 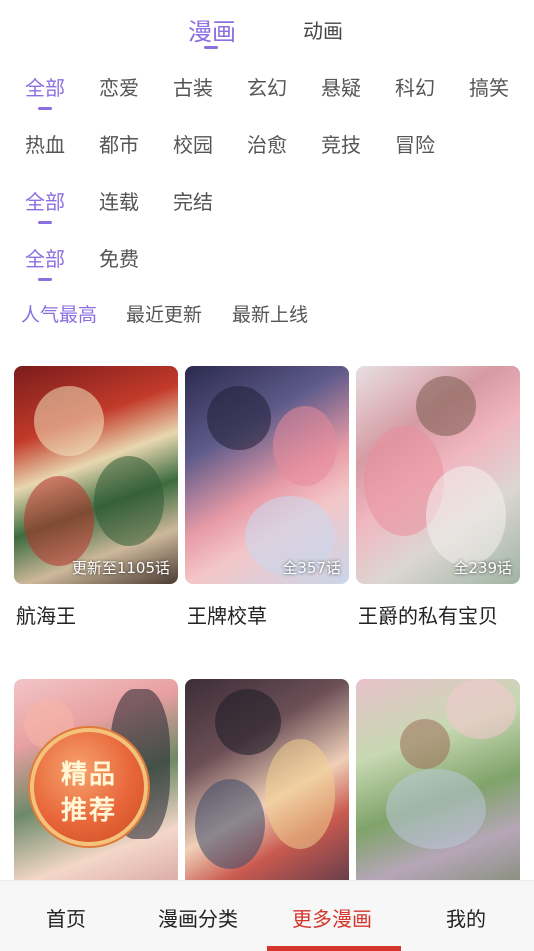 What do you see at coordinates (482, 568) in the screenshot?
I see `comic-episode-badge: 全239话` at bounding box center [482, 568].